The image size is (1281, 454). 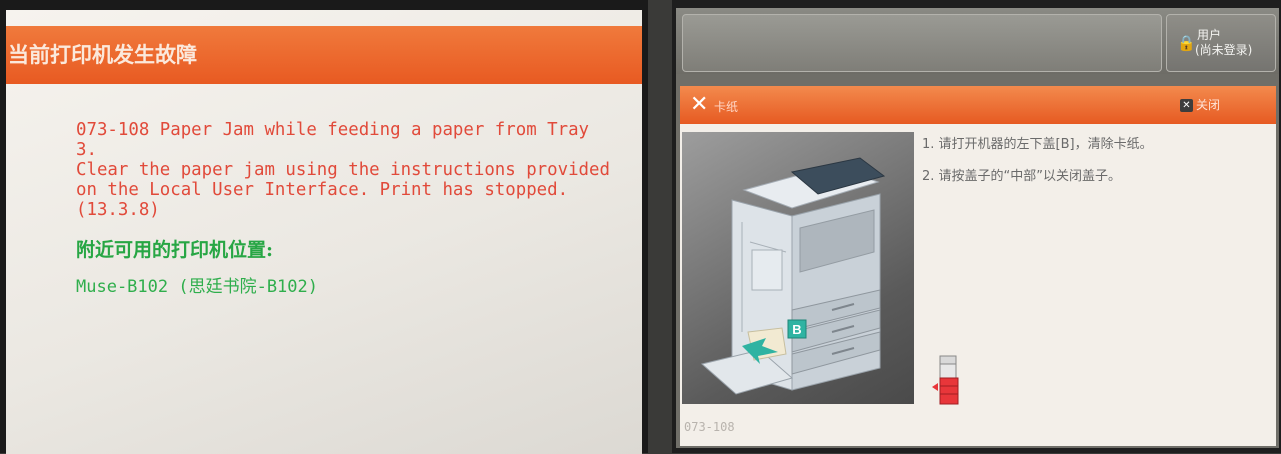 What do you see at coordinates (726, 107) in the screenshot?
I see `dialog-title: 卡纸` at bounding box center [726, 107].